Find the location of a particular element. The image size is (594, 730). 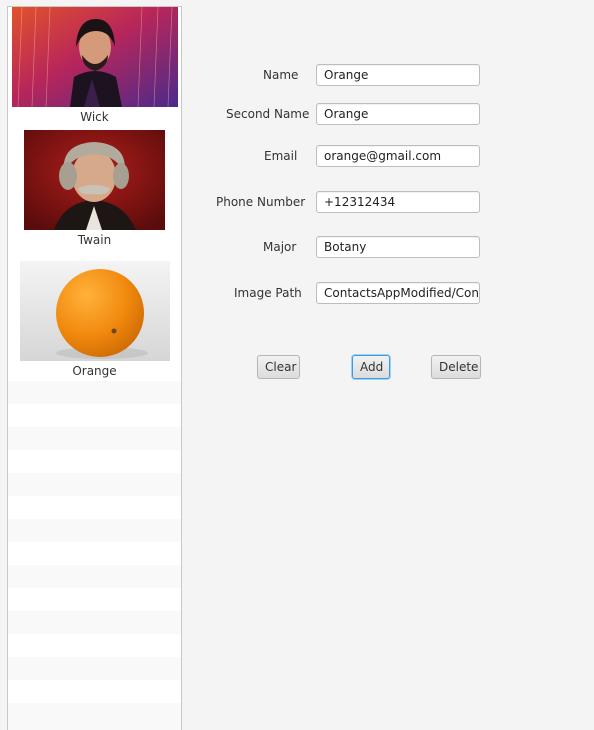

orange-photo is located at coordinates (94, 311).